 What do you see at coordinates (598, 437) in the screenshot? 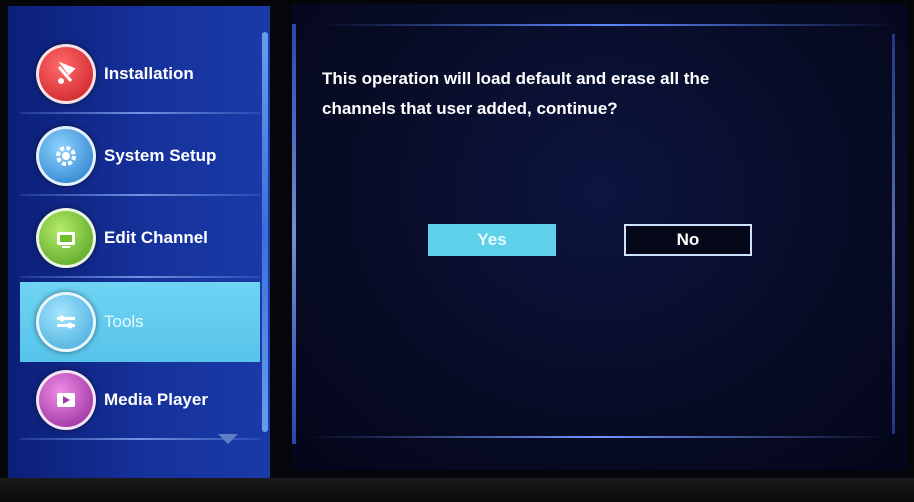
I see `panel-bottom-border` at bounding box center [598, 437].